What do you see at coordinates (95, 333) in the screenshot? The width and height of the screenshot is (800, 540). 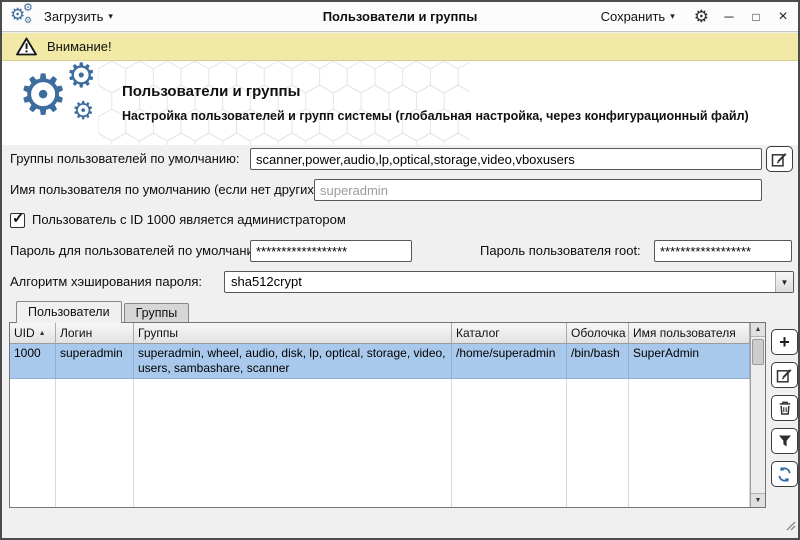 I see `column-header-login: Логин` at bounding box center [95, 333].